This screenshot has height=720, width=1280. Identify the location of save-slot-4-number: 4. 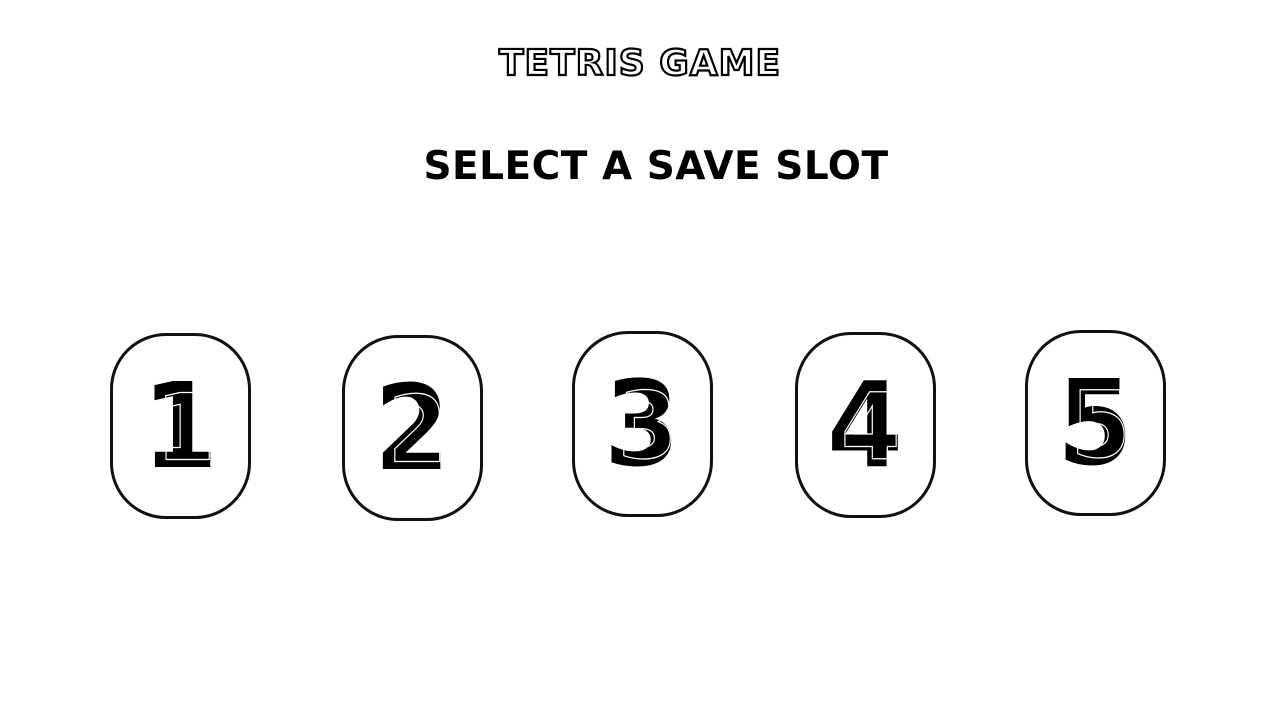
(866, 425).